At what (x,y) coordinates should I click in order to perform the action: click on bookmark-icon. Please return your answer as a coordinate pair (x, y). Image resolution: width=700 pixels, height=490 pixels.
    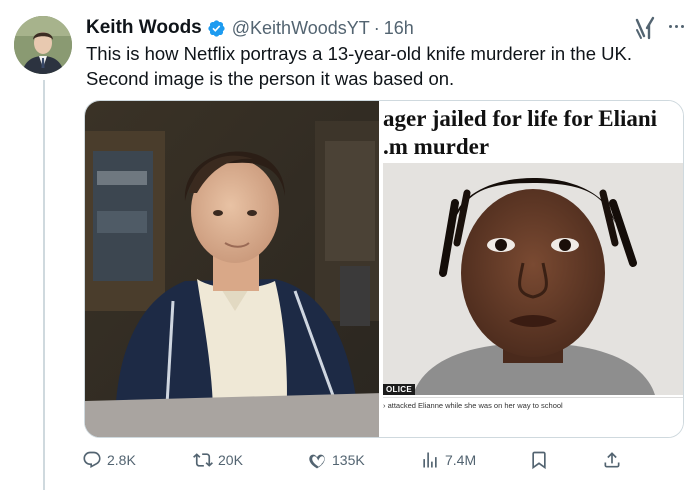
    Looking at the image, I should click on (539, 460).